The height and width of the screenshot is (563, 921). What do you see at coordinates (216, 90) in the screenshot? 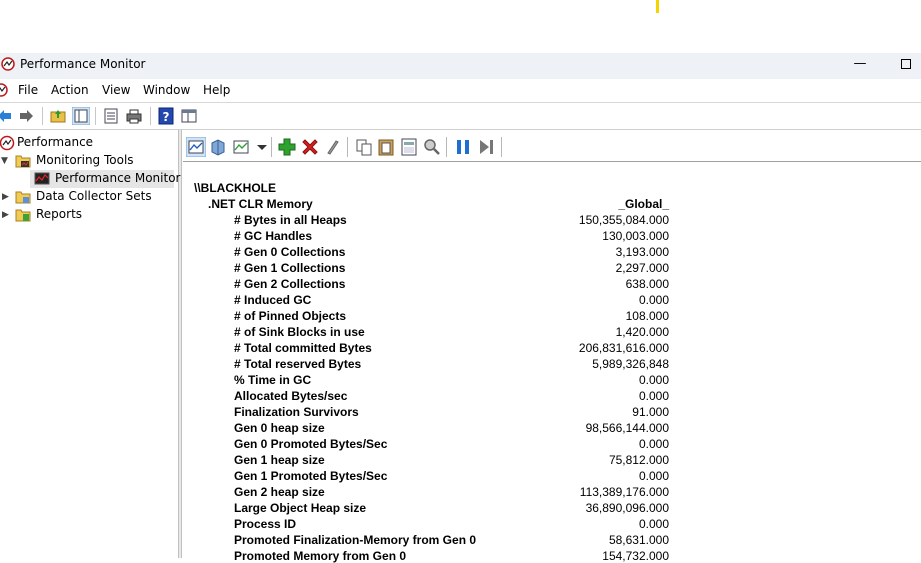
I see `menu-help: Help` at bounding box center [216, 90].